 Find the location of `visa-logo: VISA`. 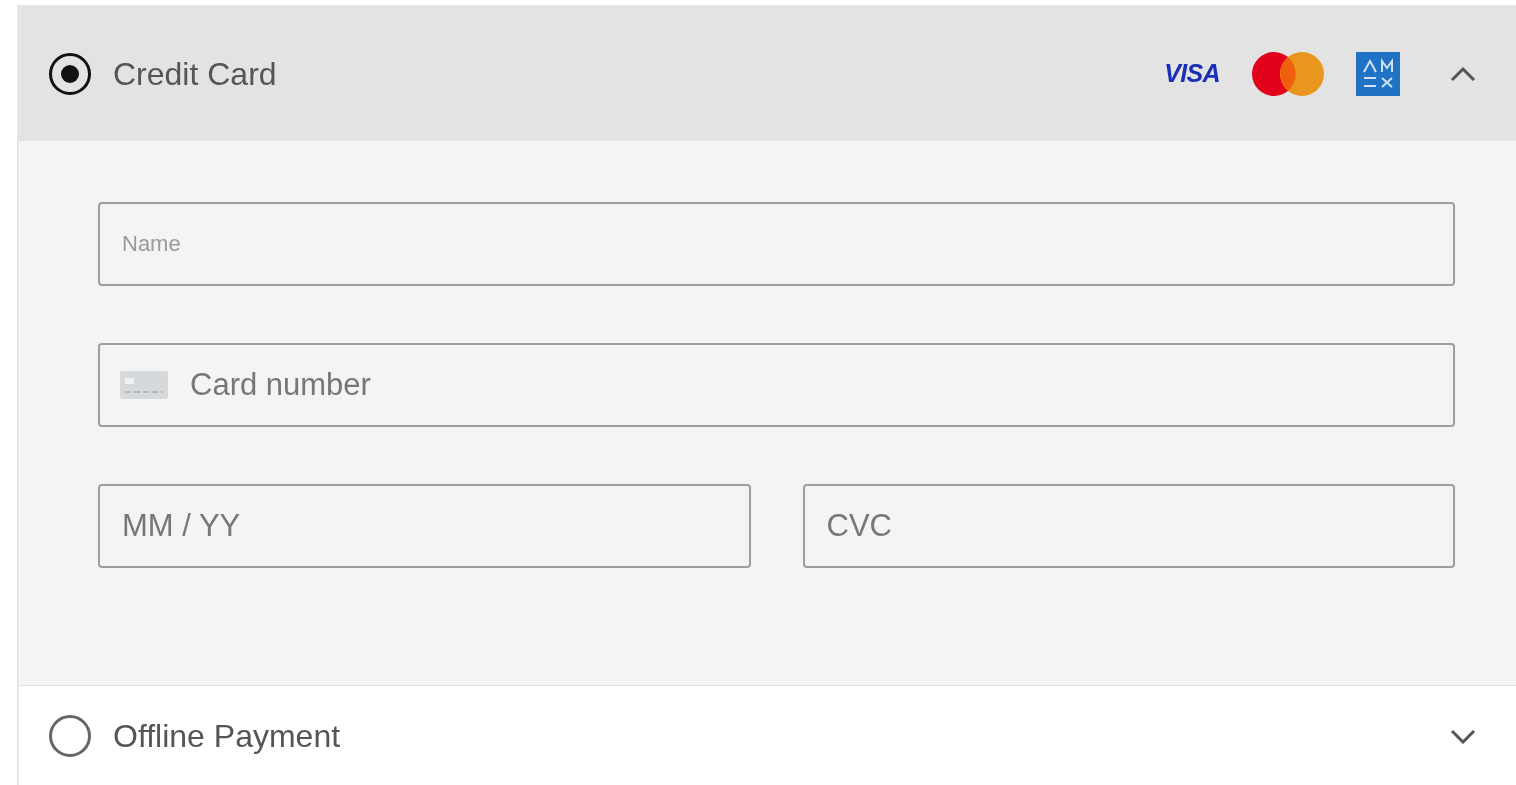

visa-logo: VISA is located at coordinates (1192, 73).